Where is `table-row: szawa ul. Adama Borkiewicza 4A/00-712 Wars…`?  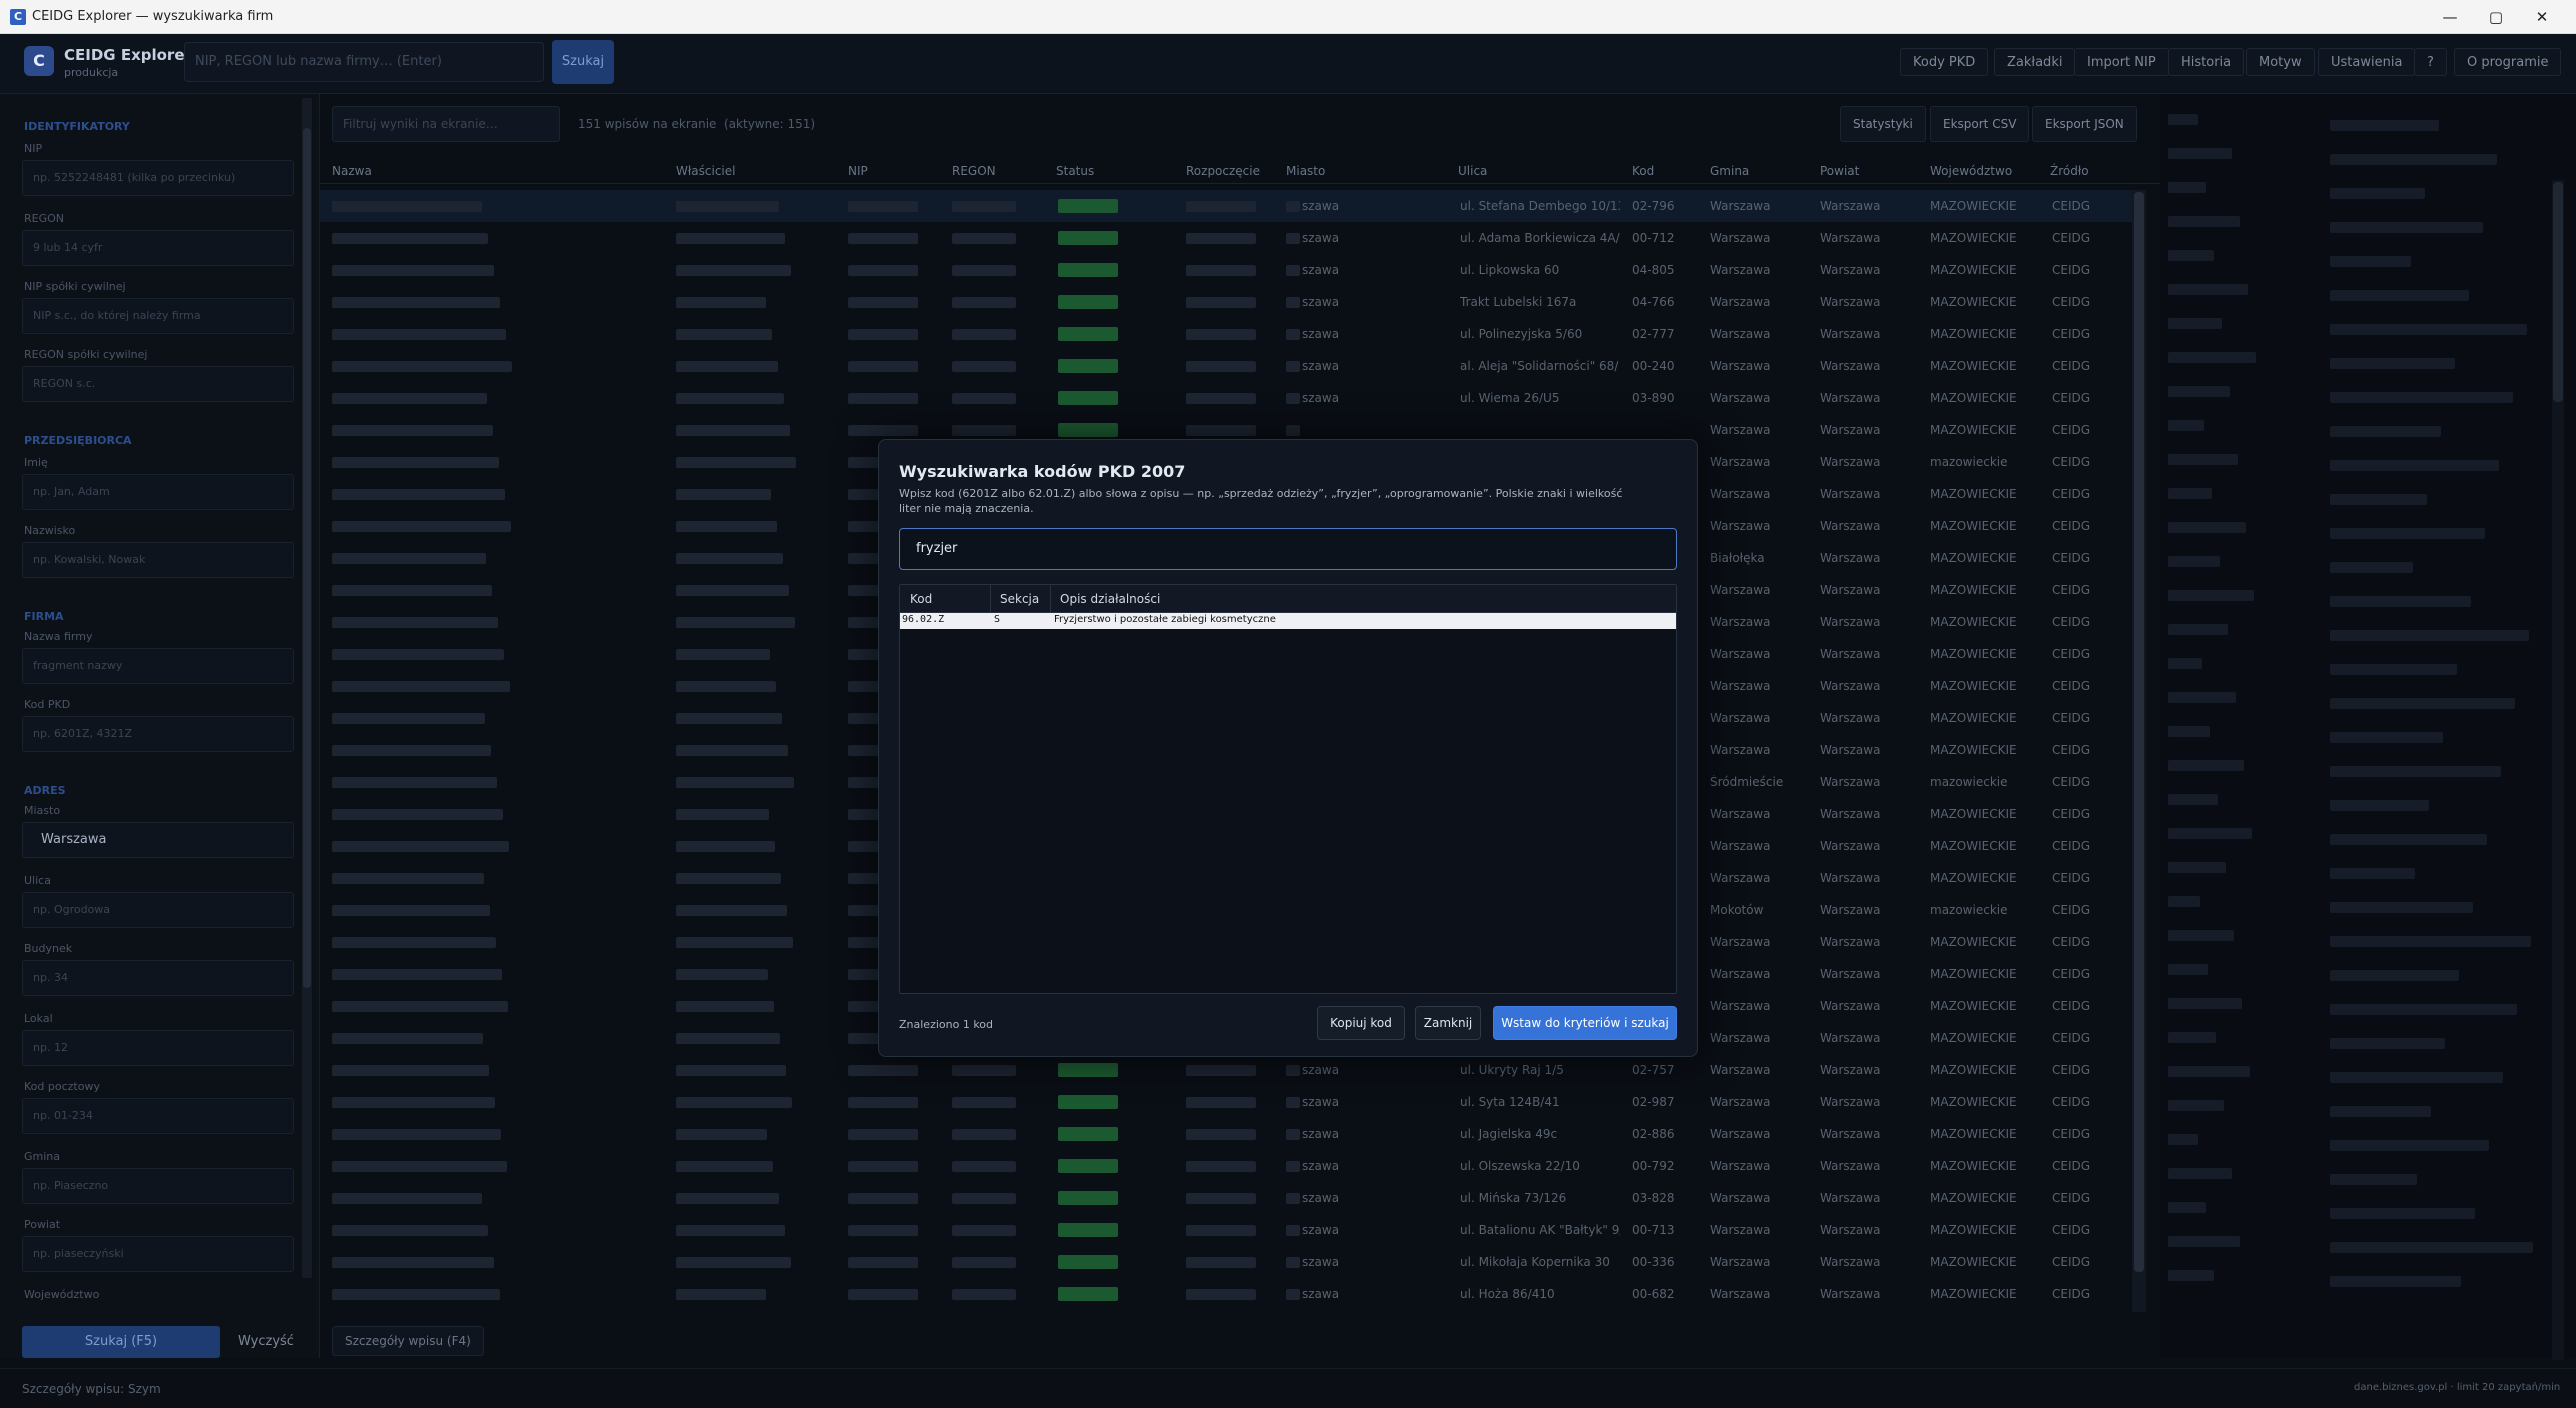 table-row: szawa ul. Adama Borkiewicza 4A/00-712 Wars… is located at coordinates (1230, 238).